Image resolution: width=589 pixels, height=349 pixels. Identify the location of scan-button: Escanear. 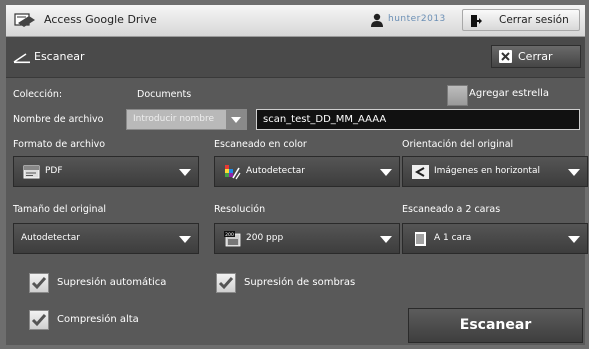
(495, 325).